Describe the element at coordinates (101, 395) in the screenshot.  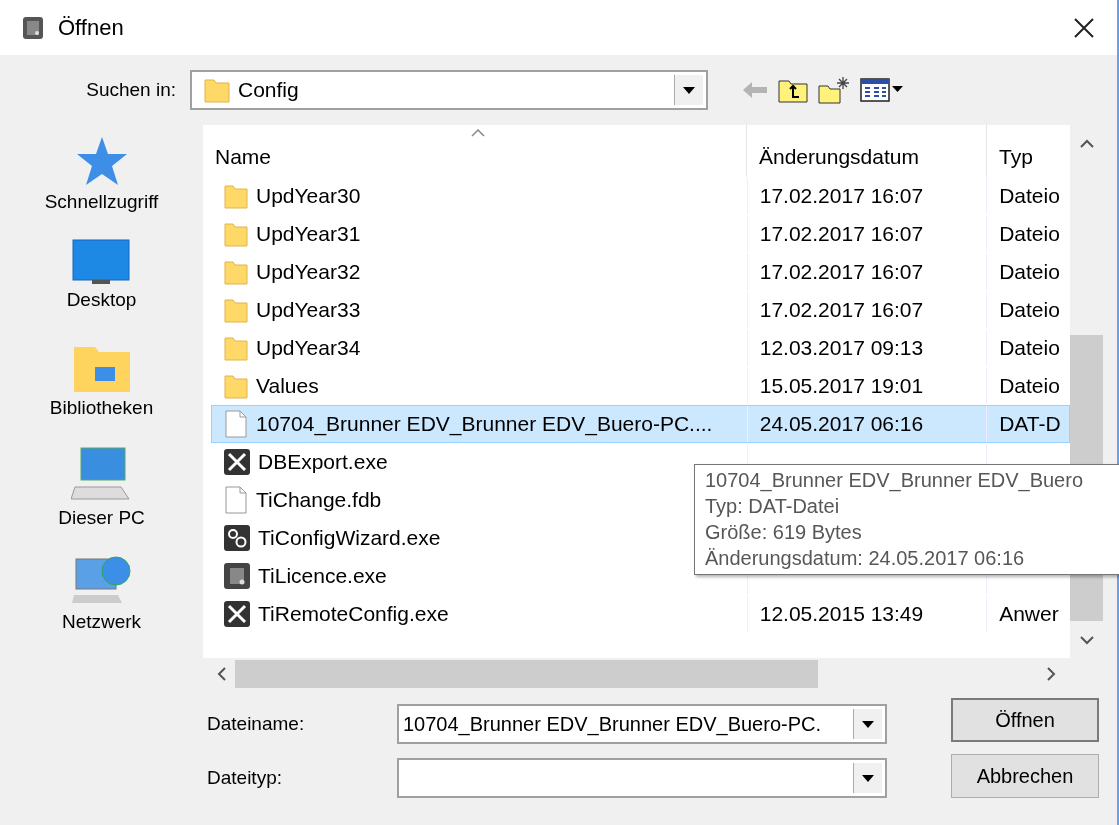
I see `place-item: Bibliotheken` at that location.